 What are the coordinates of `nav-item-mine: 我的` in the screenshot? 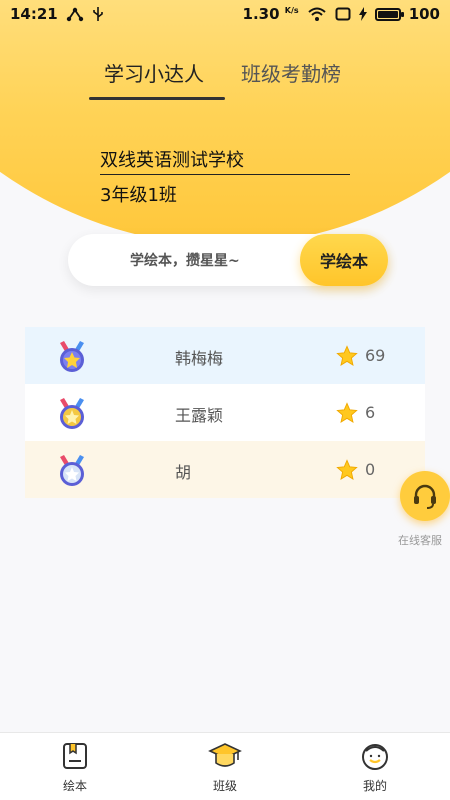 It's located at (375, 767).